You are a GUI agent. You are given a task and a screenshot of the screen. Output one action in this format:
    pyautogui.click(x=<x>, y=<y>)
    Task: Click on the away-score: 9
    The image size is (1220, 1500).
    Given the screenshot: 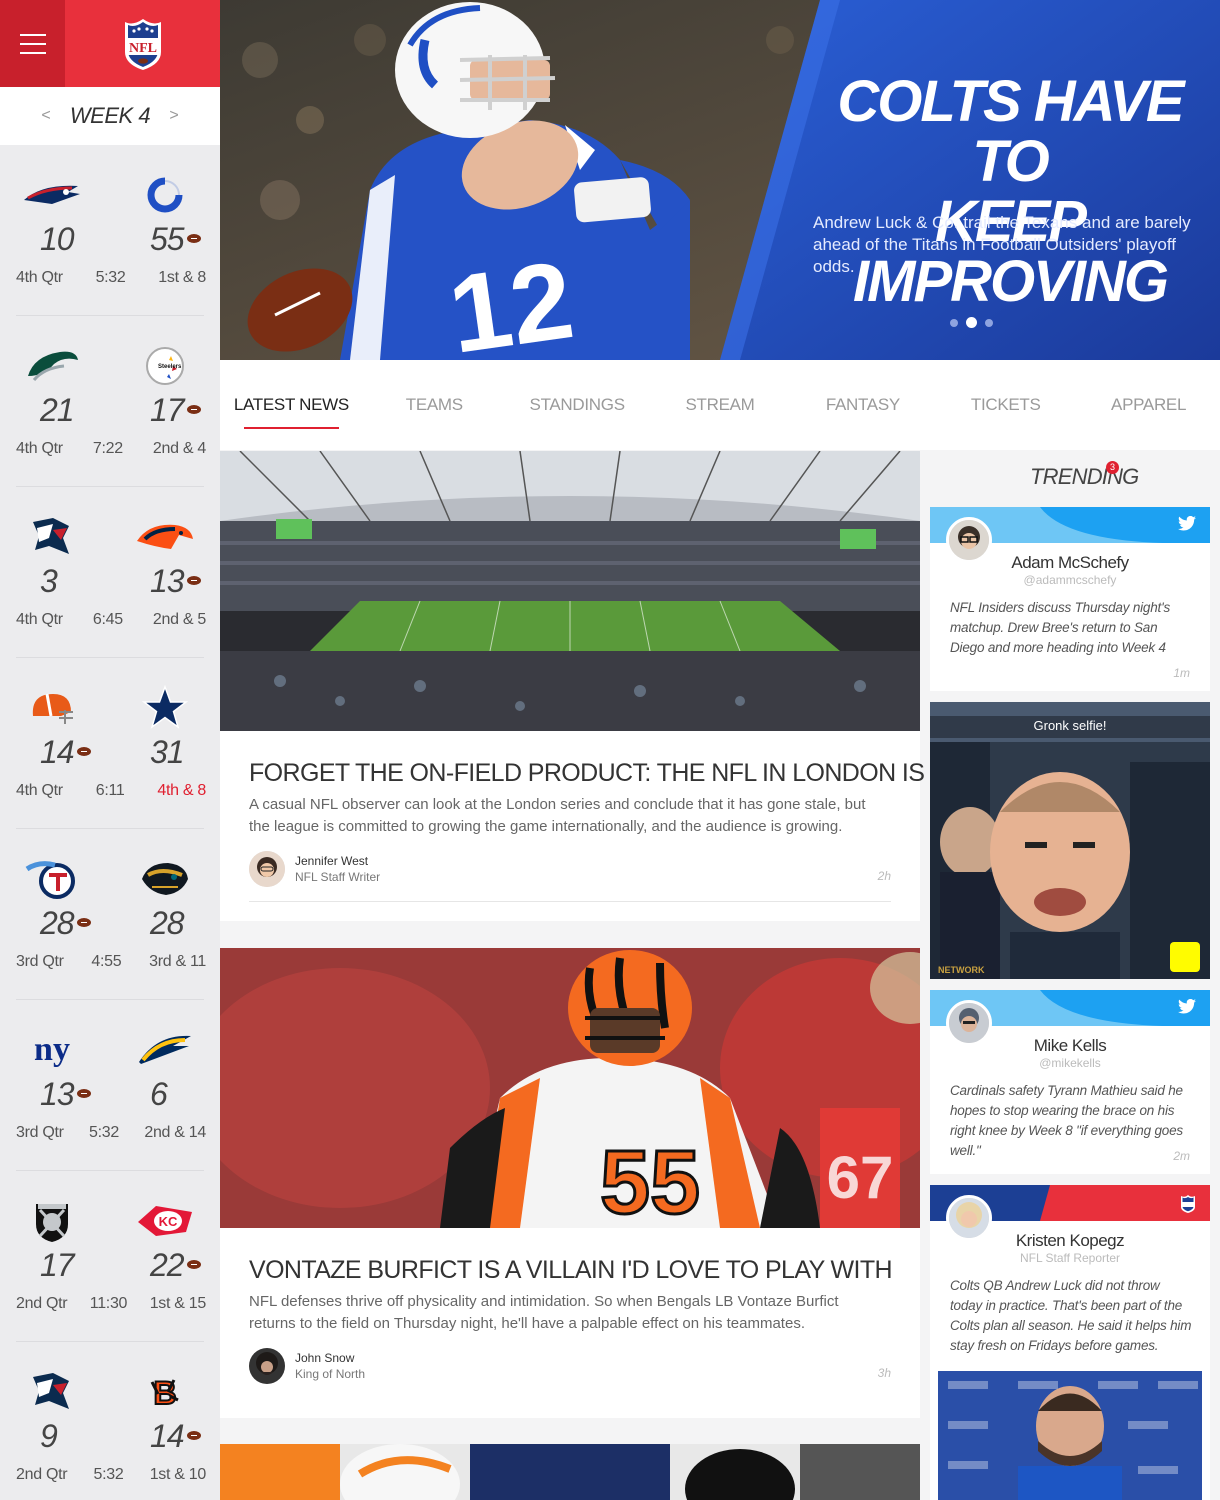 What is the action you would take?
    pyautogui.click(x=49, y=1436)
    